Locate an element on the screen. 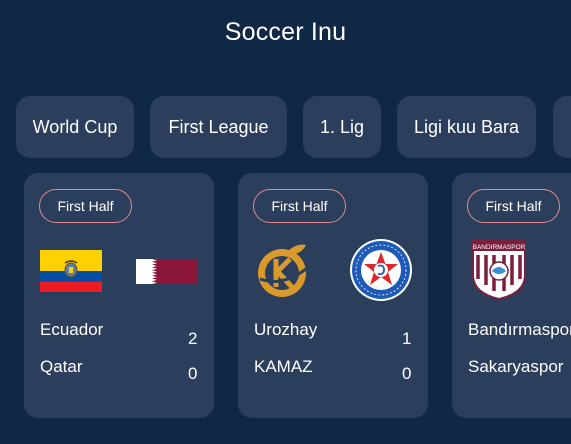  away-team-name: KAMAZ is located at coordinates (283, 366).